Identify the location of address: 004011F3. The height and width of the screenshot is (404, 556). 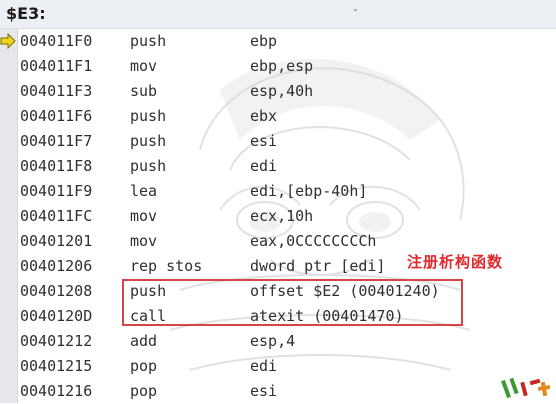
(56, 91).